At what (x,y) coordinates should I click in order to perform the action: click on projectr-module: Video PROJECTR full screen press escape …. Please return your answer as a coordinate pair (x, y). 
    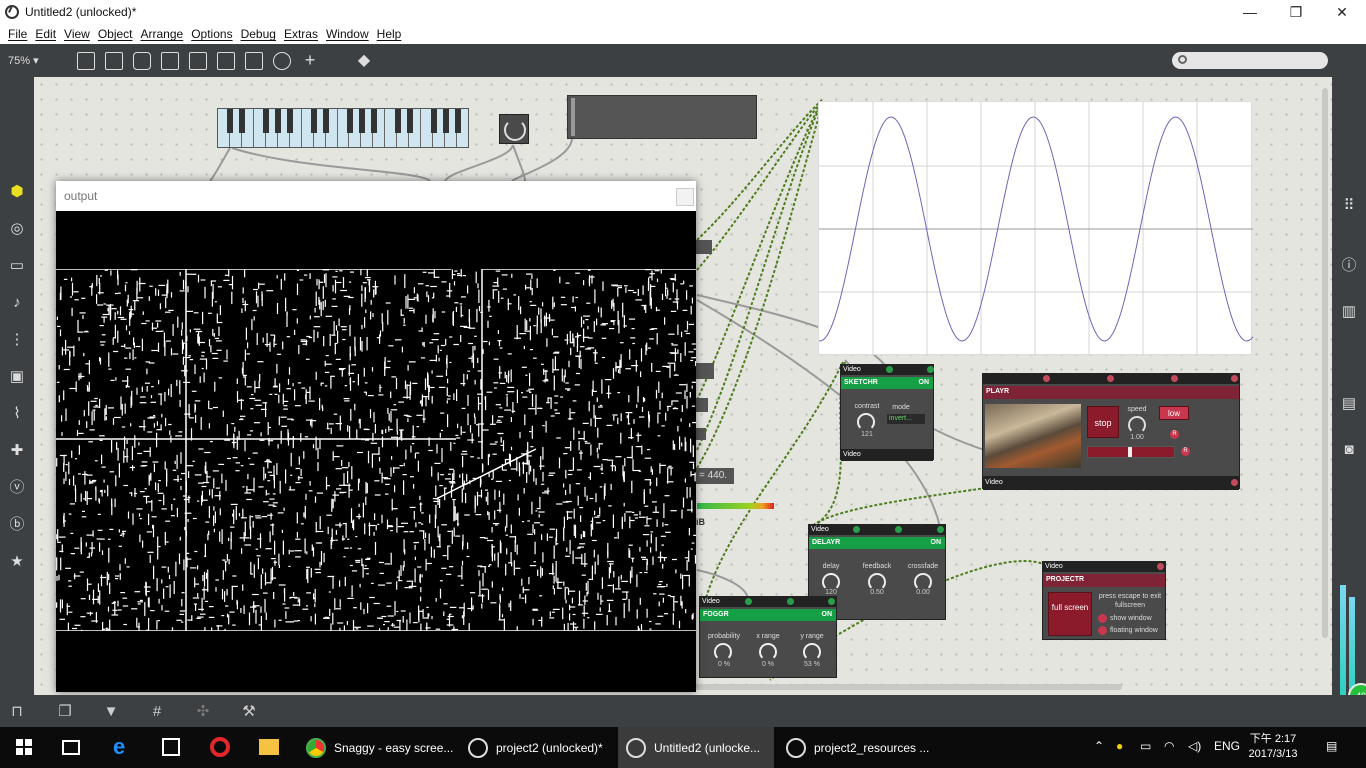
    Looking at the image, I should click on (1104, 600).